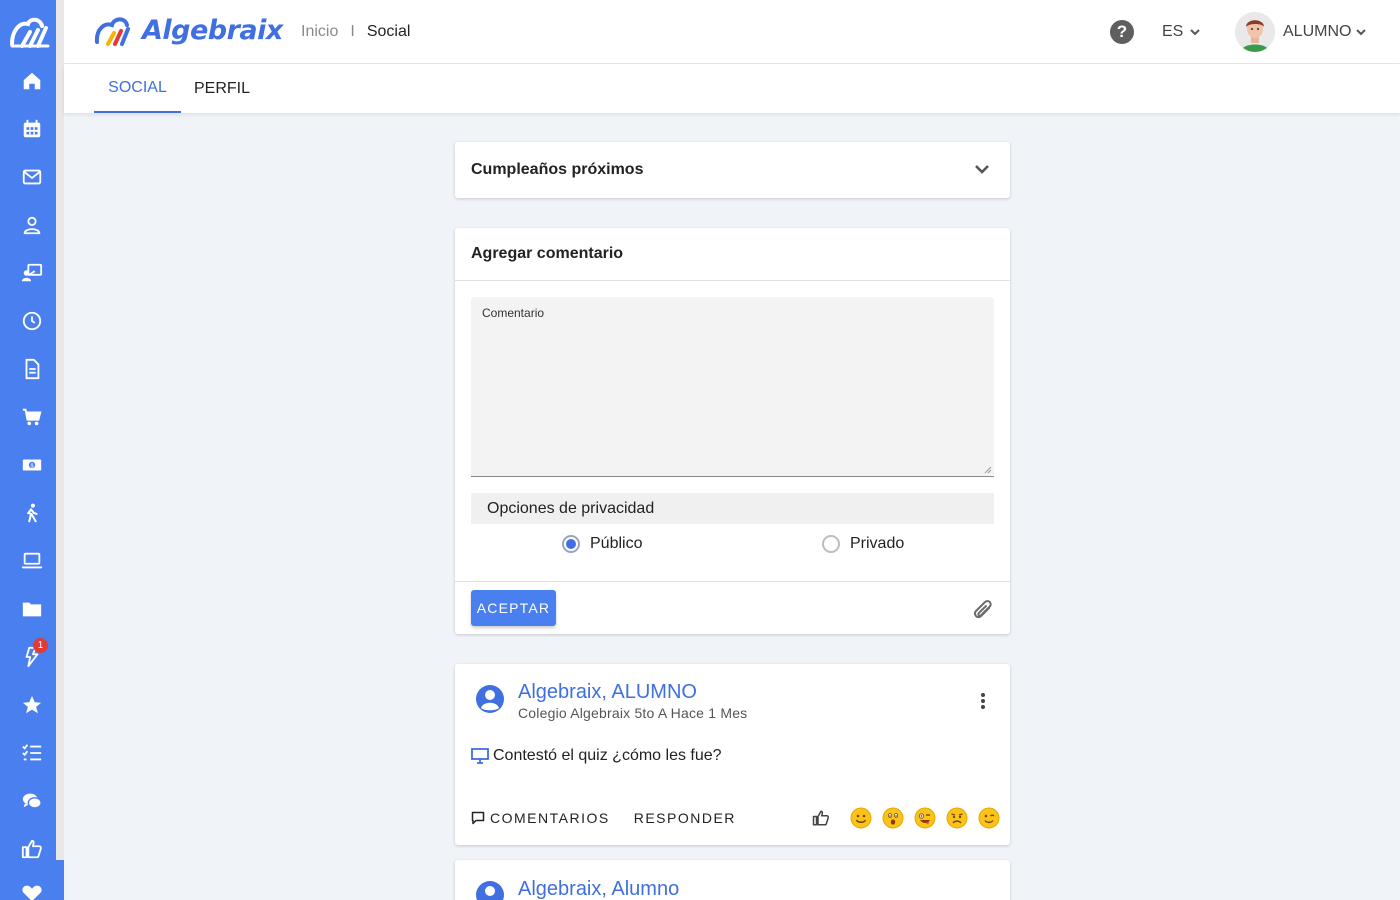 This screenshot has height=900, width=1400. What do you see at coordinates (32, 177) in the screenshot?
I see `mail-icon` at bounding box center [32, 177].